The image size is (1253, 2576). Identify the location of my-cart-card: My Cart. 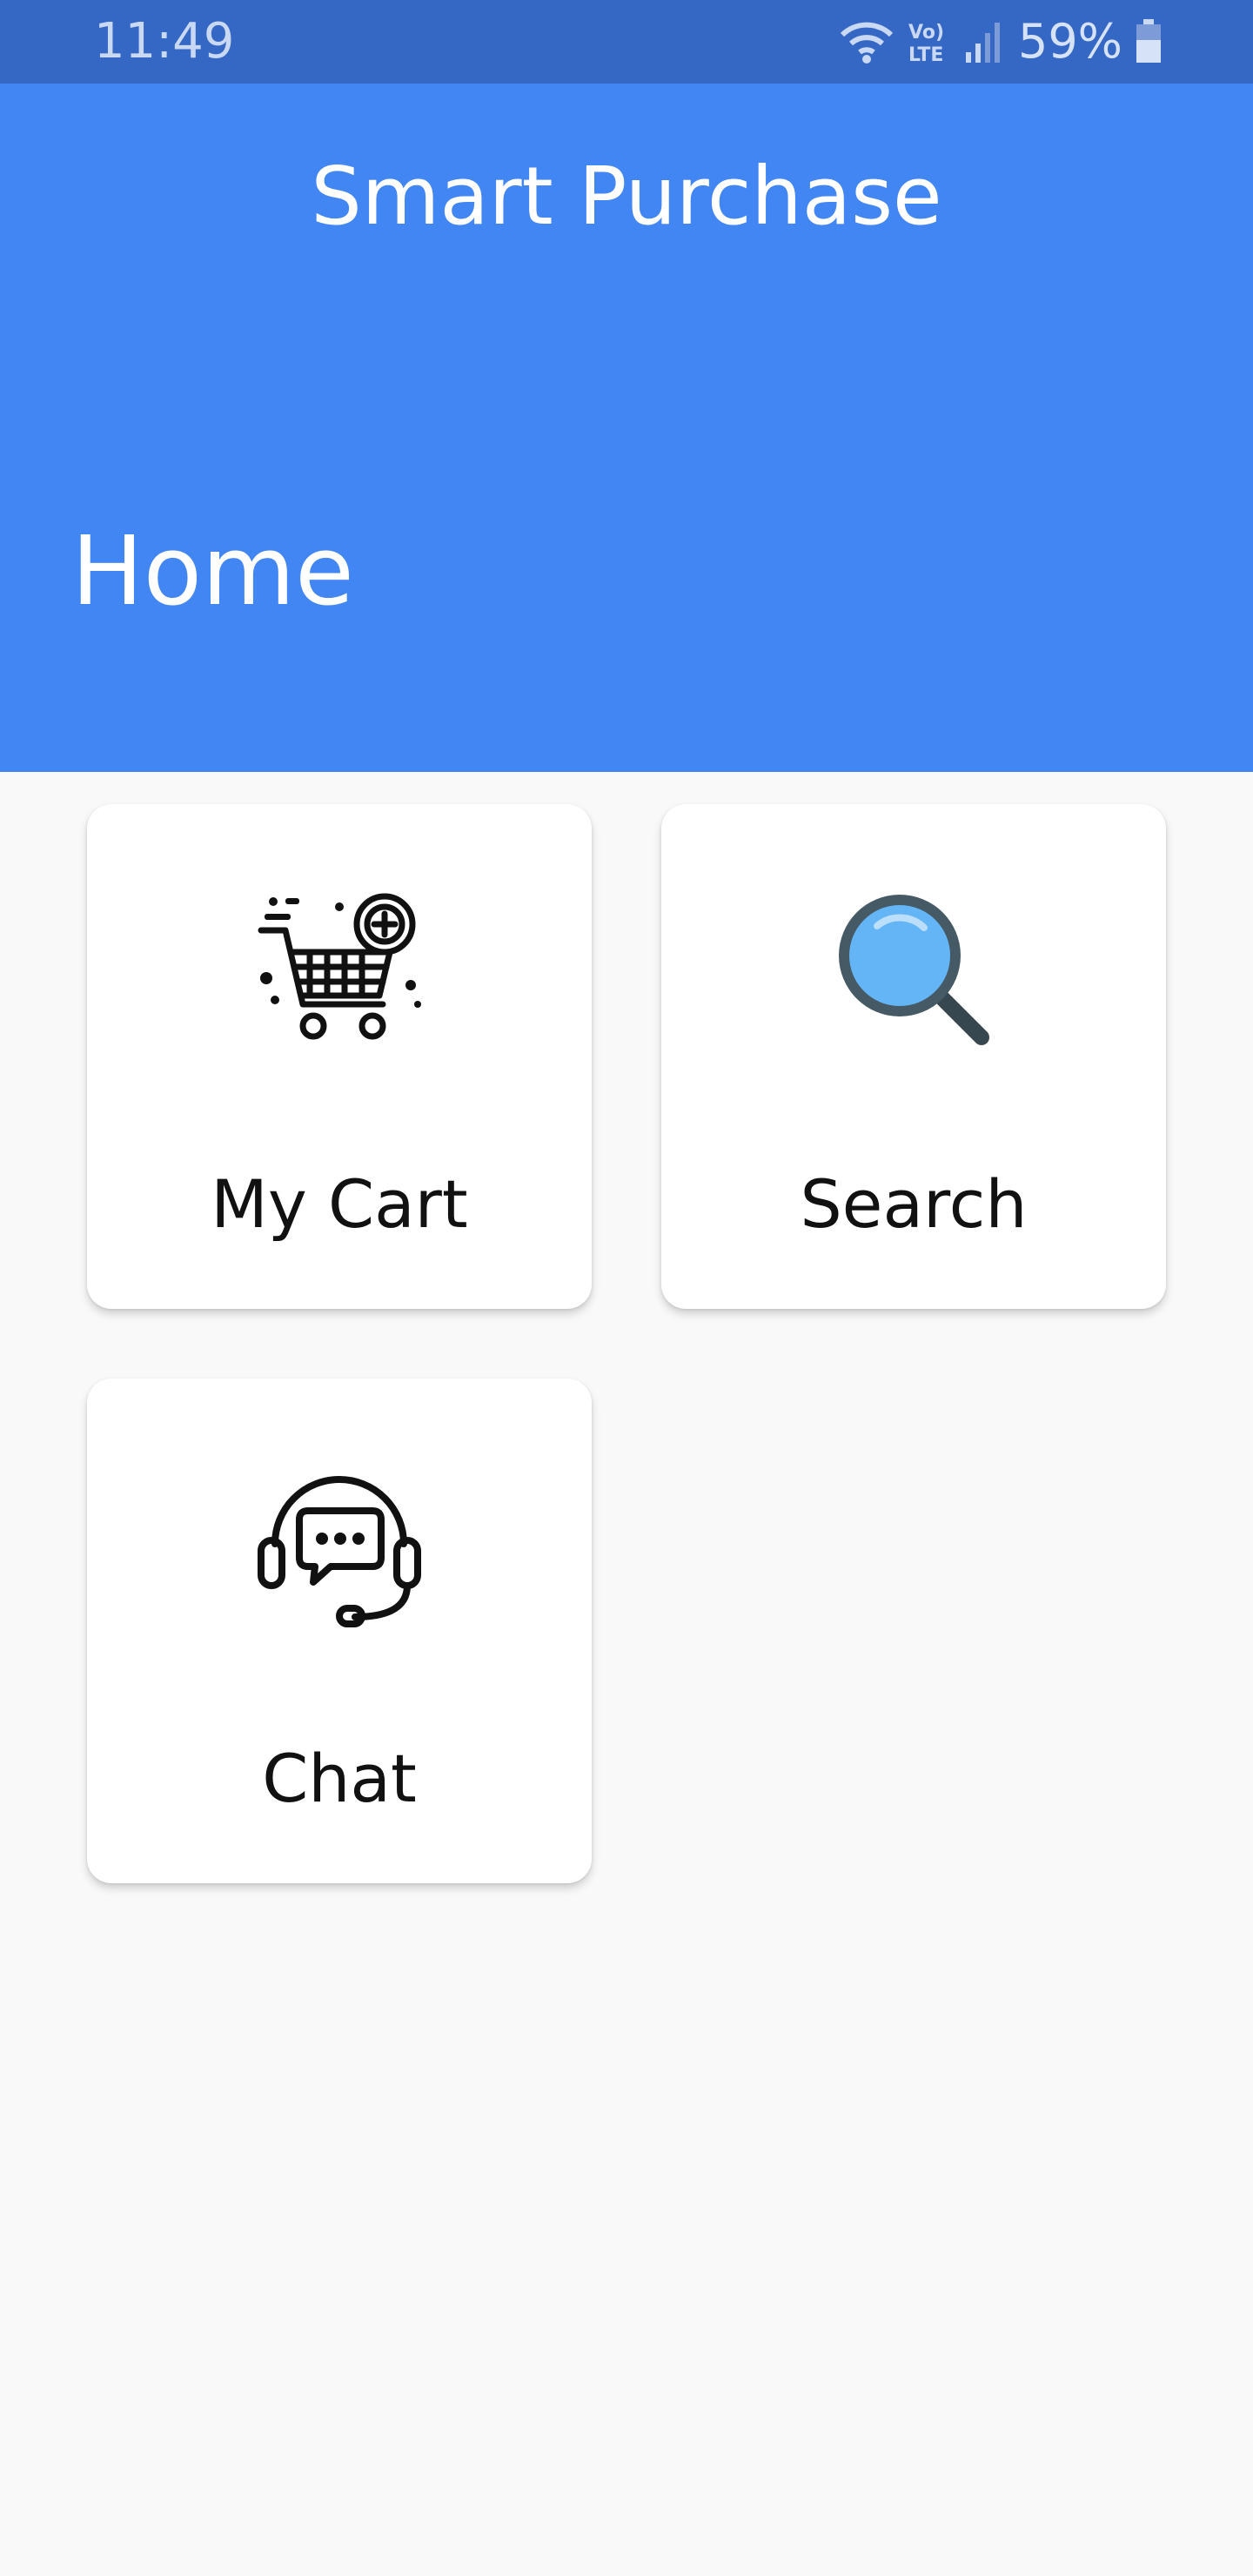
(339, 1057).